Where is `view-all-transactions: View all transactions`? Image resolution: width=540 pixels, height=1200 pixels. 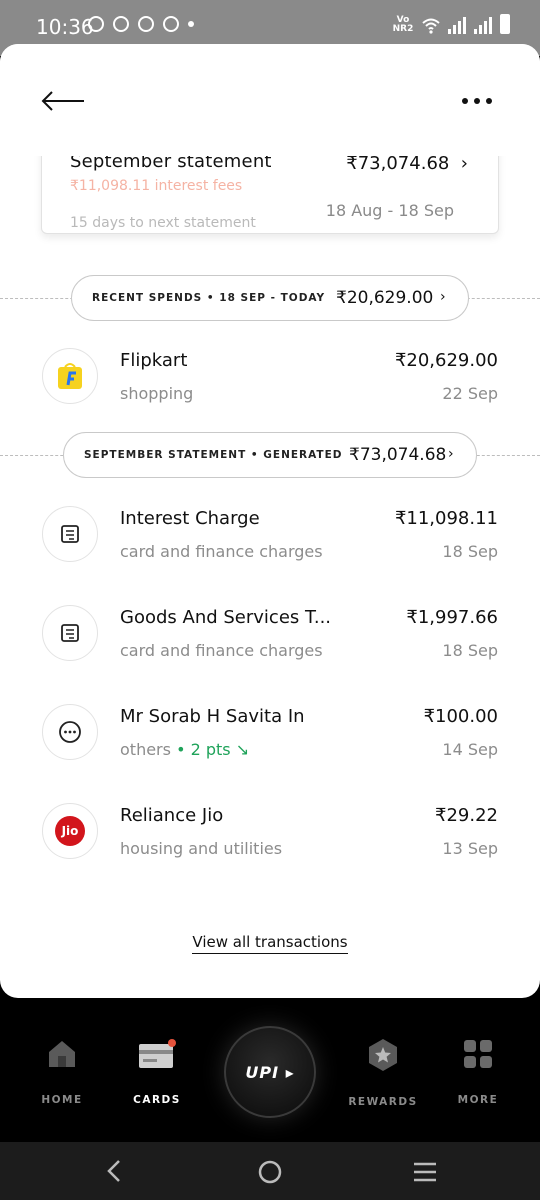
view-all-transactions: View all transactions is located at coordinates (270, 943).